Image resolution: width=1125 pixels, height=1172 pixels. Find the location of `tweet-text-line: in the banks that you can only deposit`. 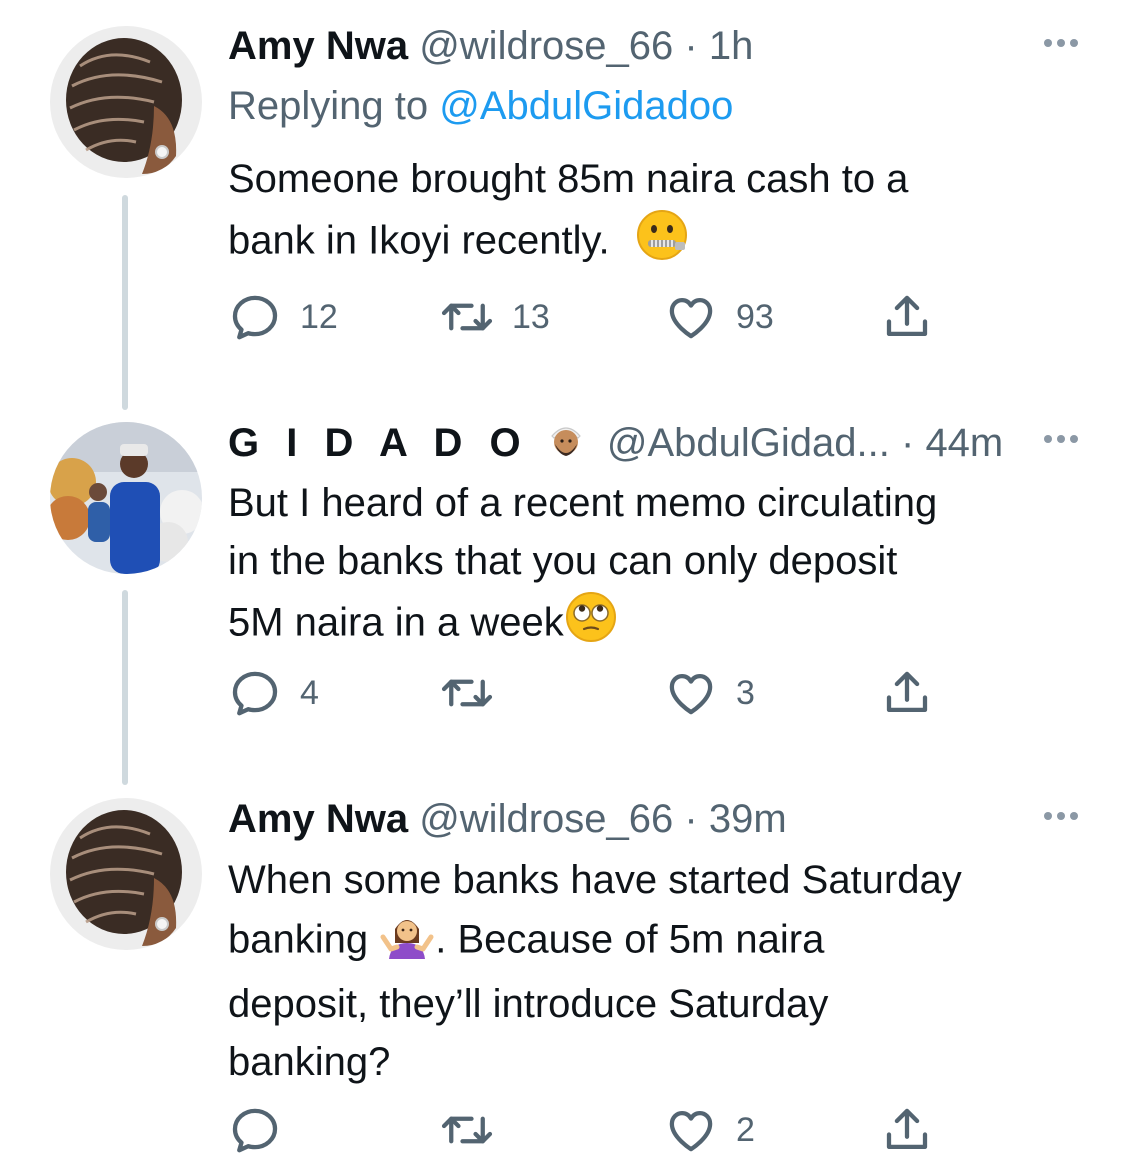

tweet-text-line: in the banks that you can only deposit is located at coordinates (563, 561).